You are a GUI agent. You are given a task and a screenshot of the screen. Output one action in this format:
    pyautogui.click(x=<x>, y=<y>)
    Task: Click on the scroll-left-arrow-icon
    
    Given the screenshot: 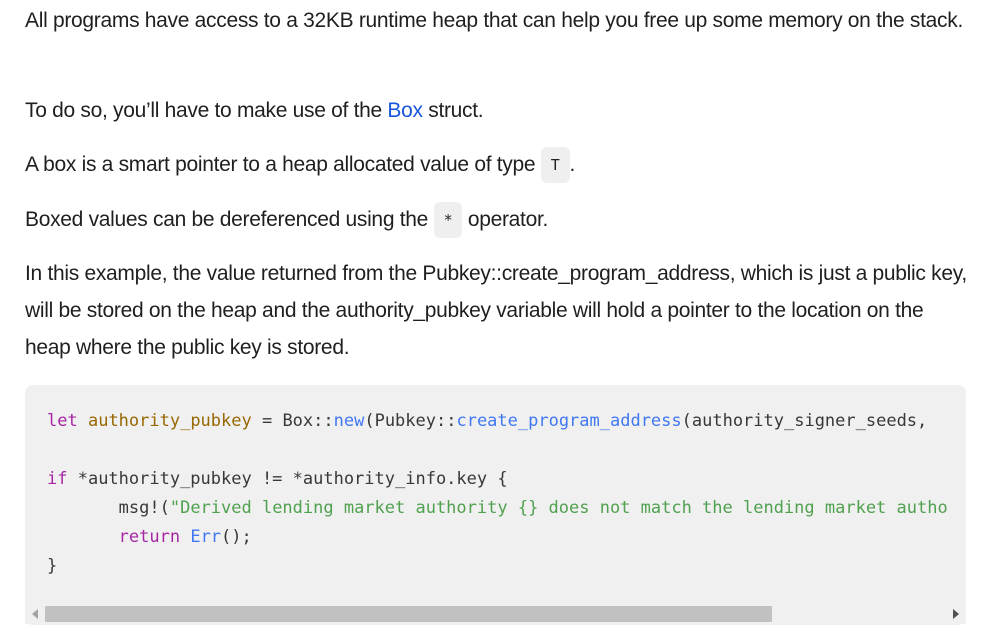 What is the action you would take?
    pyautogui.click(x=35, y=614)
    